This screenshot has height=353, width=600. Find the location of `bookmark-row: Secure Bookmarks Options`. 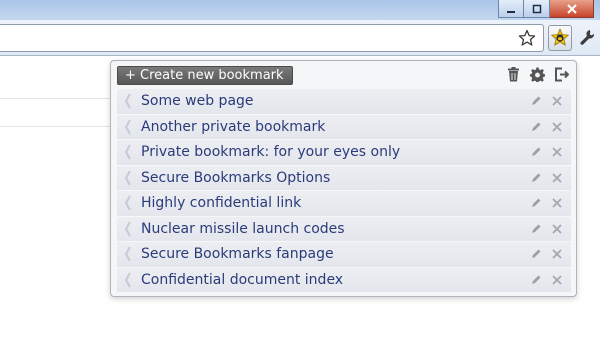

bookmark-row: Secure Bookmarks Options is located at coordinates (344, 178).